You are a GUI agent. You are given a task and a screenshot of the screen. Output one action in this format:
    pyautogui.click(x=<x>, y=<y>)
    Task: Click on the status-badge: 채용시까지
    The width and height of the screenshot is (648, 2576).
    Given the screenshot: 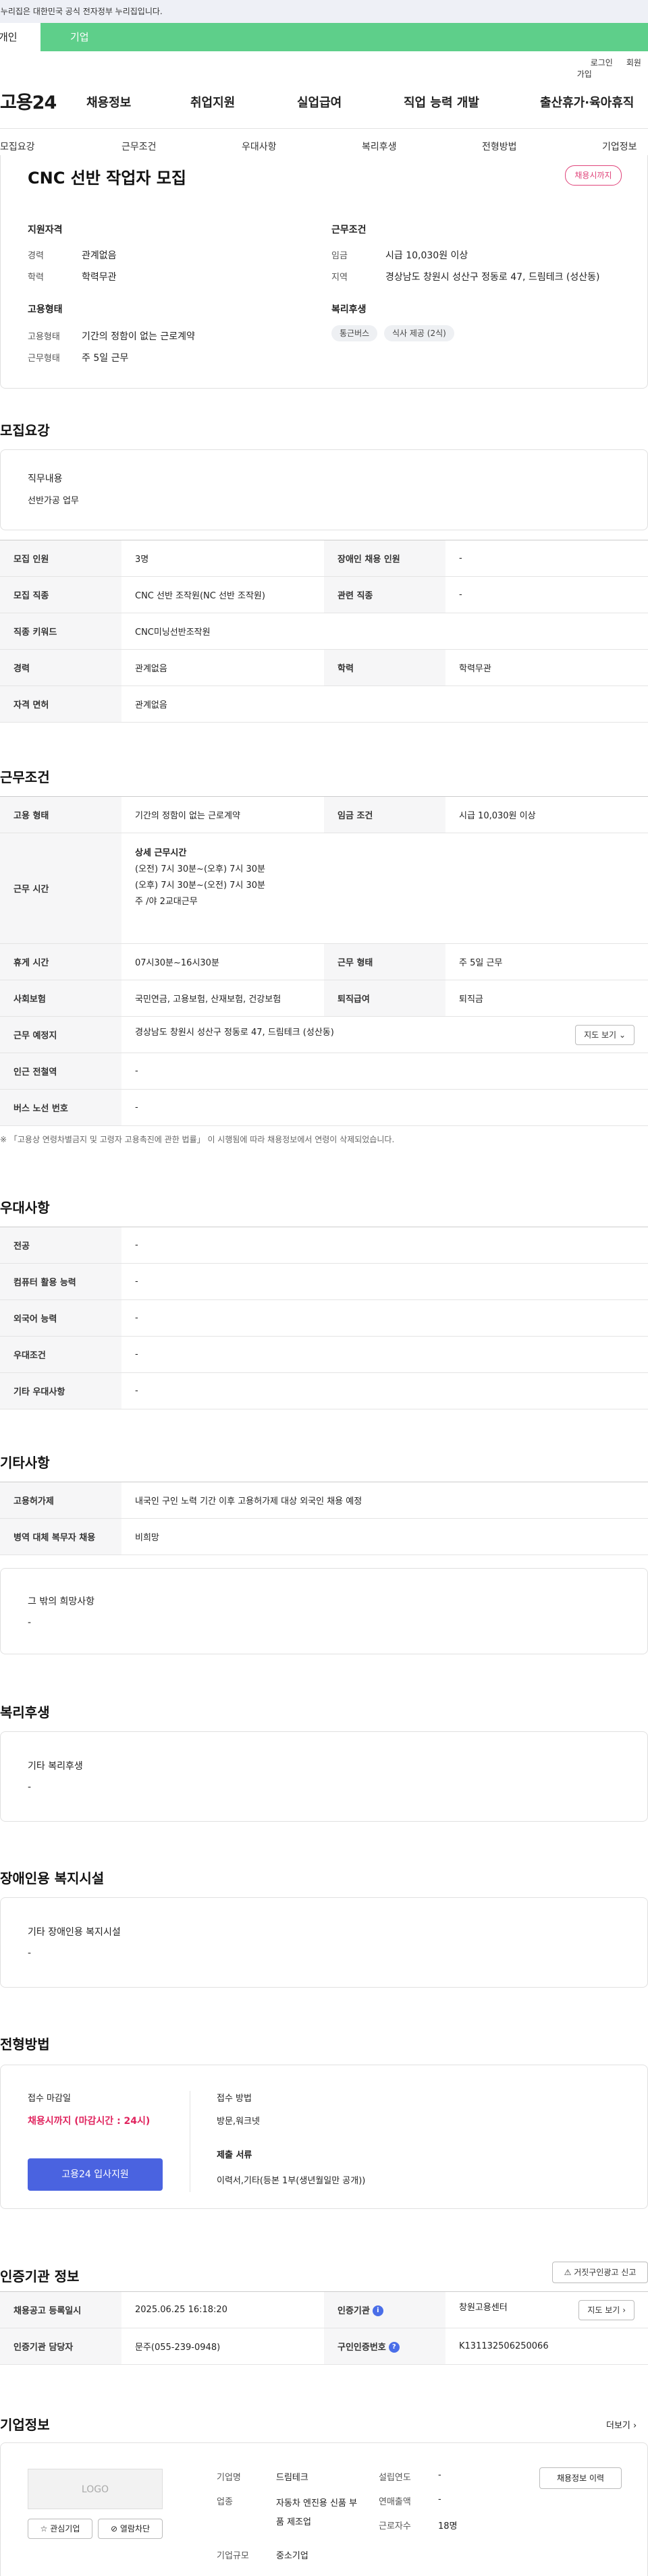 What is the action you would take?
    pyautogui.click(x=593, y=175)
    